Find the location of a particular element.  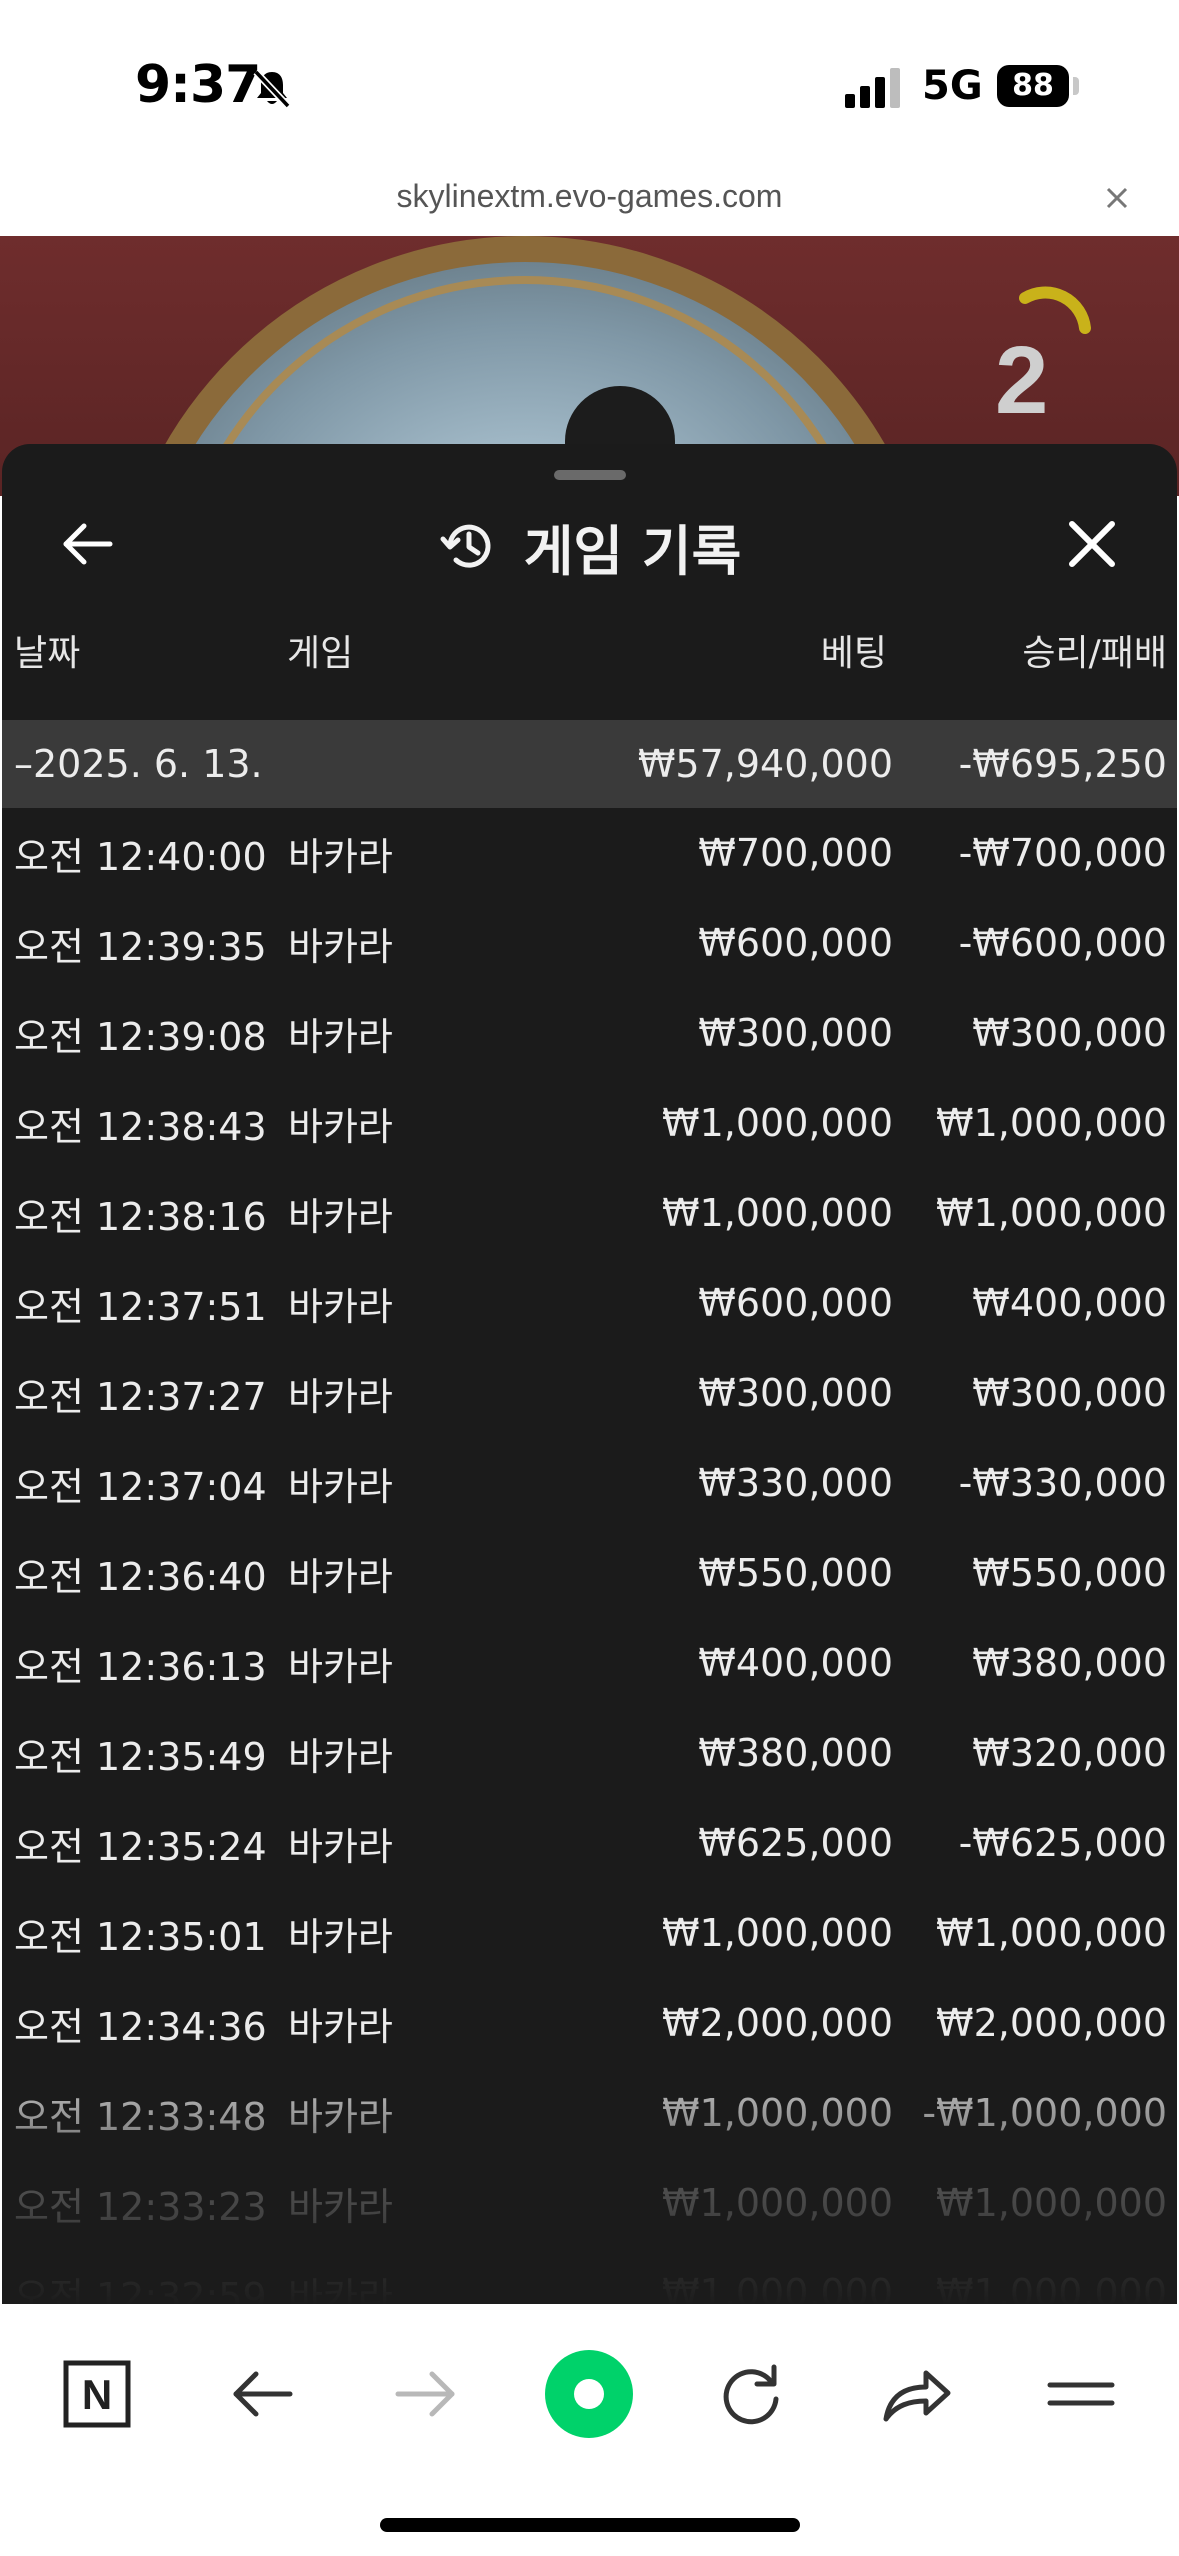

row-result: -₩700,000 is located at coordinates (1062, 853).